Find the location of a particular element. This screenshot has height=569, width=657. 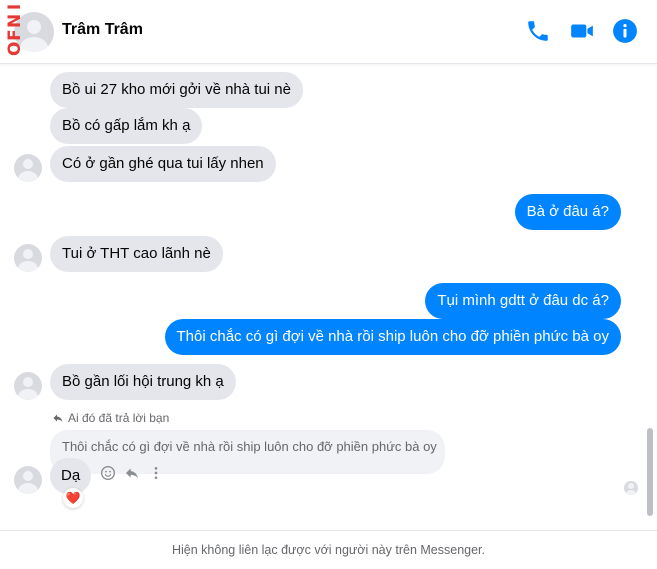

message-bubble-incoming: Bồ ui 27 kho mới gởi về nhà tui nè is located at coordinates (176, 90).